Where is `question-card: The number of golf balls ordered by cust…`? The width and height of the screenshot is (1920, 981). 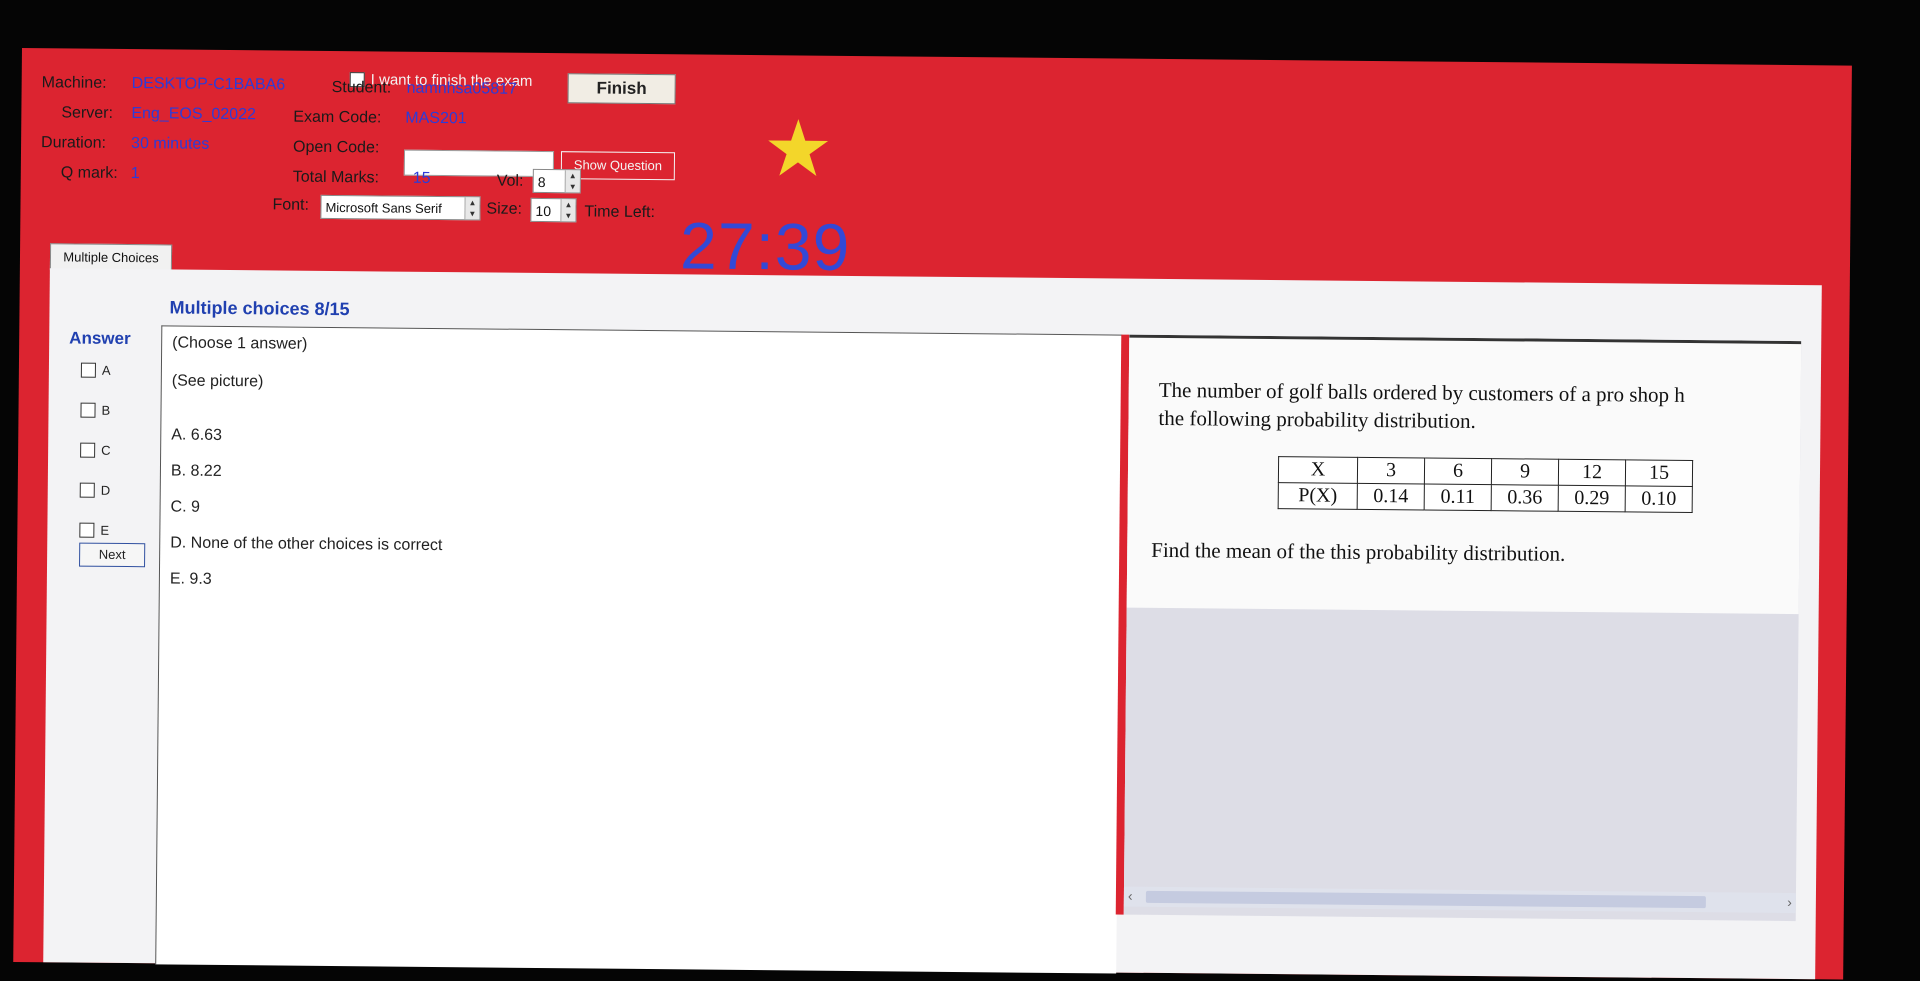
question-card: The number of golf balls ordered by cust… is located at coordinates (1464, 474).